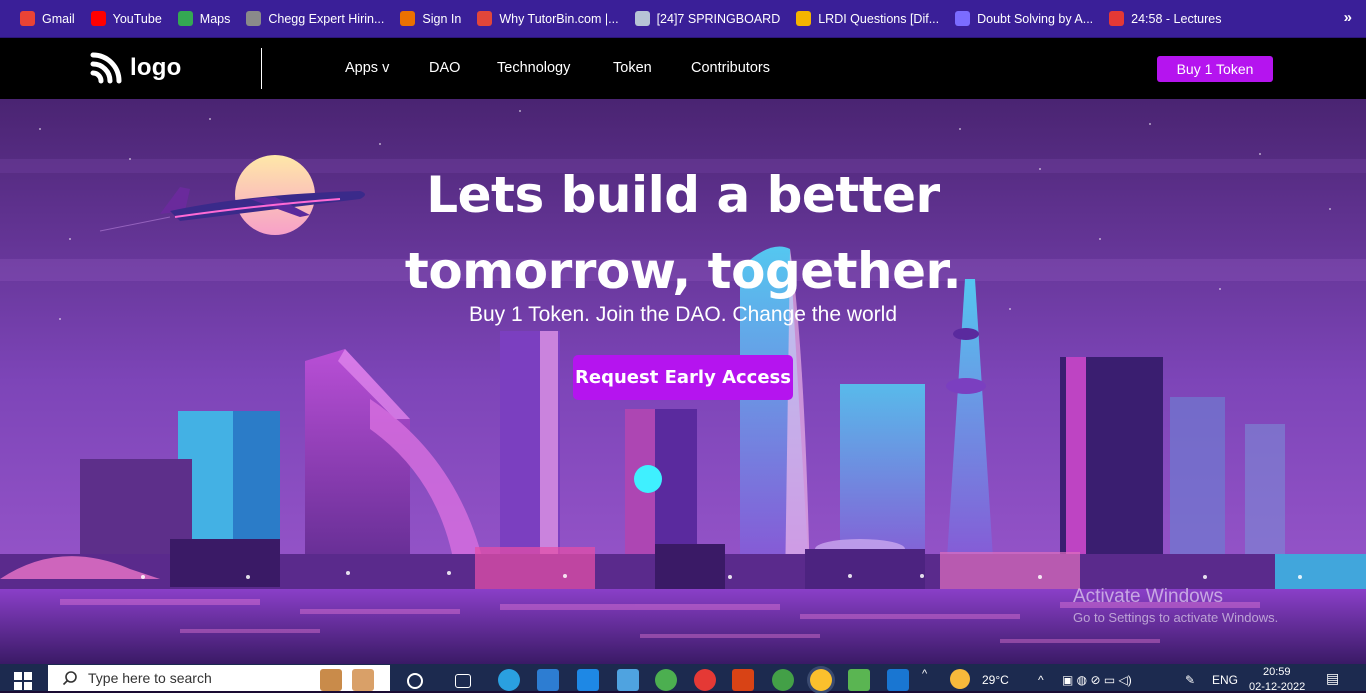 The width and height of the screenshot is (1366, 693). I want to click on nav-divider, so click(261, 68).